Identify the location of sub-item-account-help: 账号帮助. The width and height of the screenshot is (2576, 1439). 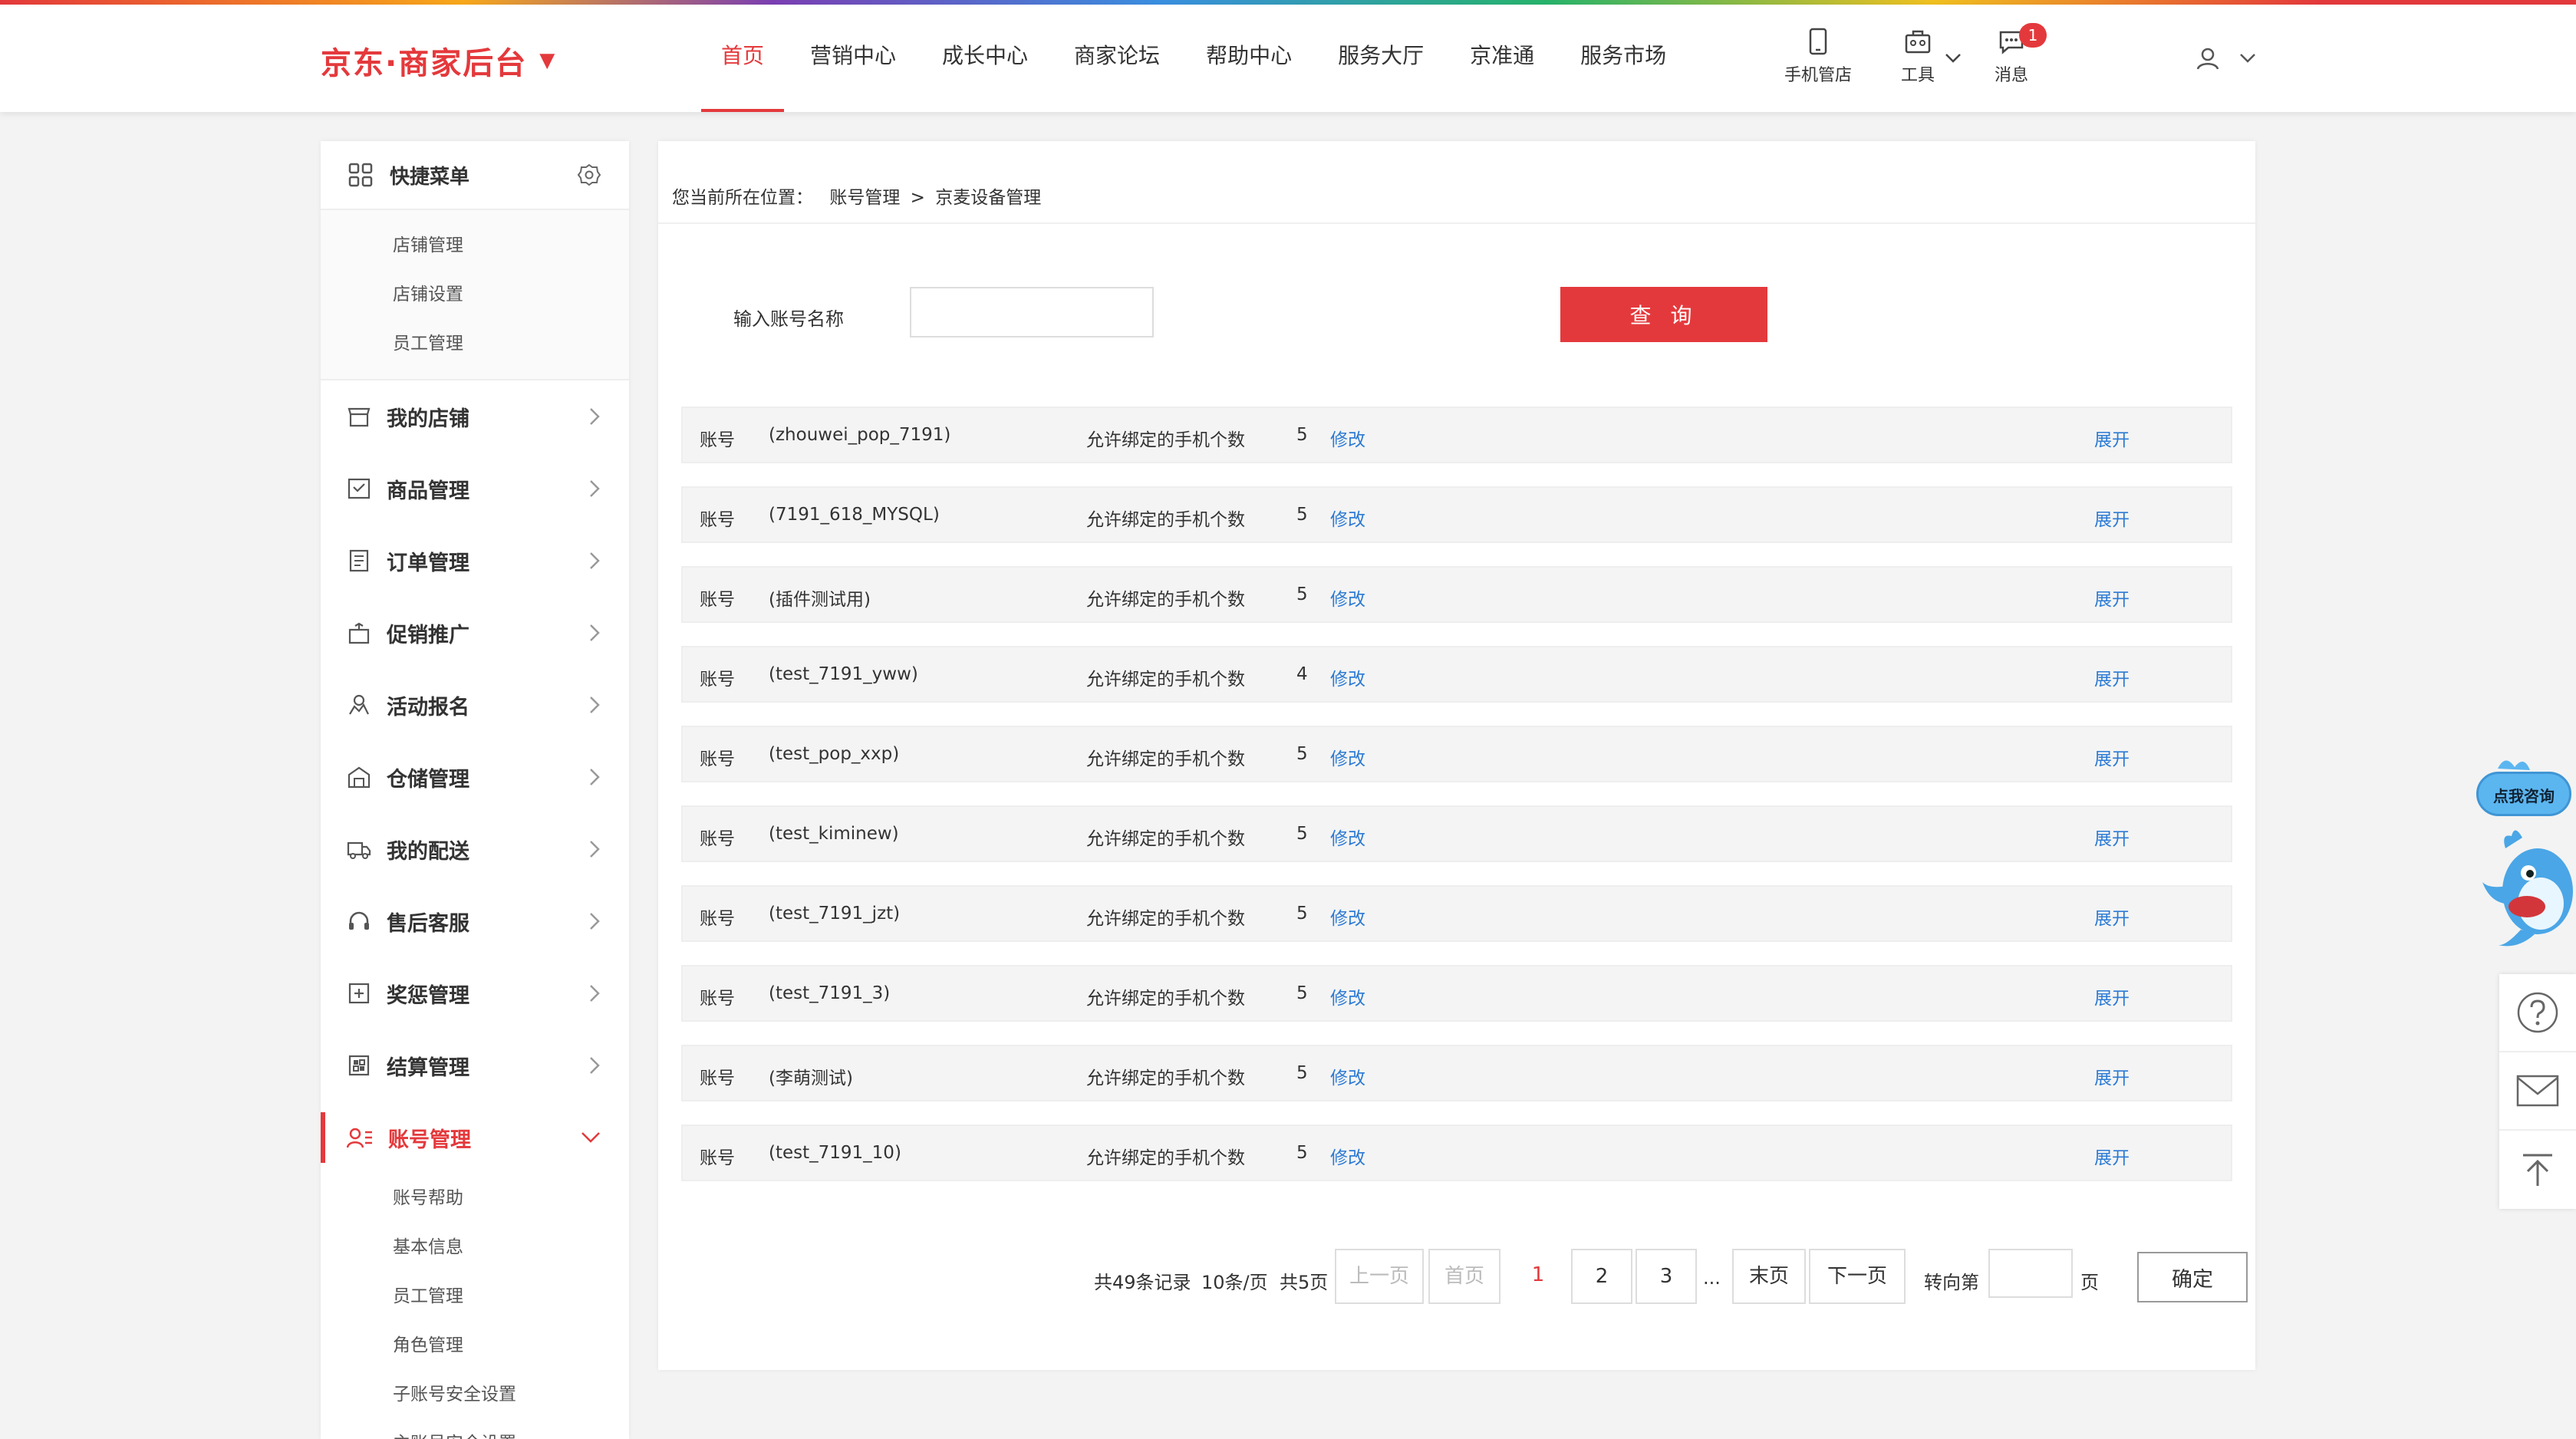
(475, 1198).